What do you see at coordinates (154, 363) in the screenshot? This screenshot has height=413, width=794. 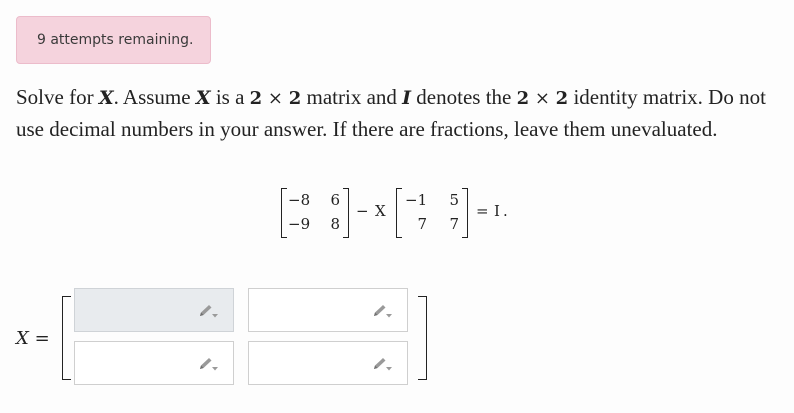 I see `answer-input-r2c1` at bounding box center [154, 363].